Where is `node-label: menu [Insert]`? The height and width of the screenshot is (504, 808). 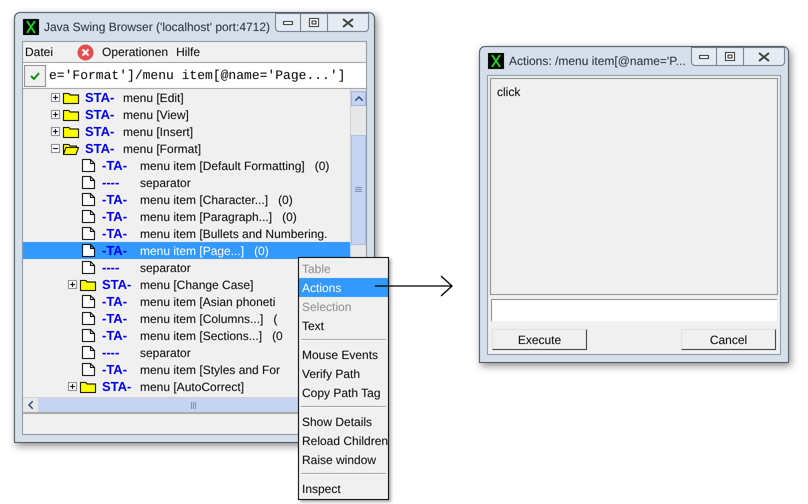 node-label: menu [Insert] is located at coordinates (158, 132).